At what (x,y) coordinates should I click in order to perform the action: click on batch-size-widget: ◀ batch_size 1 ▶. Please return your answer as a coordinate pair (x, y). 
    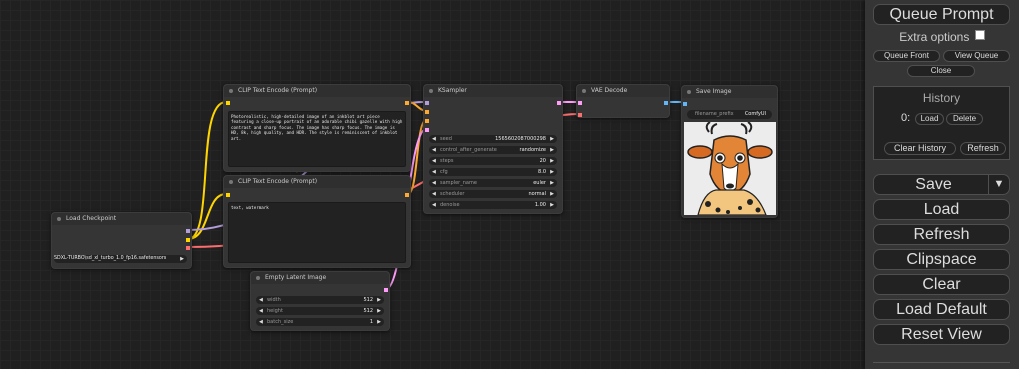
    Looking at the image, I should click on (320, 322).